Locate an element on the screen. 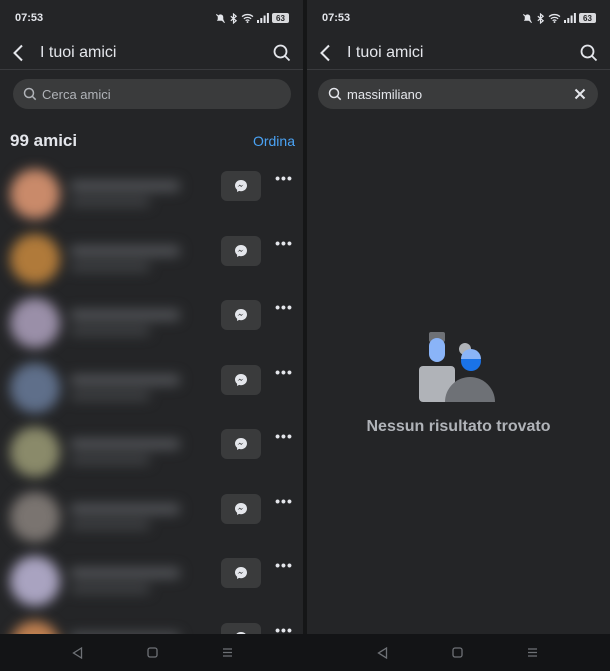 The width and height of the screenshot is (610, 671). no-results-people-icon is located at coordinates (456, 367).